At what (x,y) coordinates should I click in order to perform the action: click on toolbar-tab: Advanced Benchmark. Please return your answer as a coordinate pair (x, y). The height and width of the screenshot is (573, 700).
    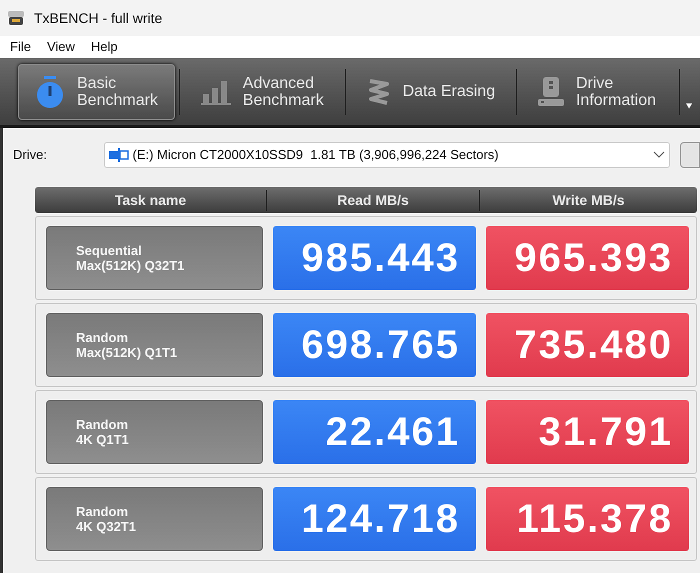
    Looking at the image, I should click on (262, 92).